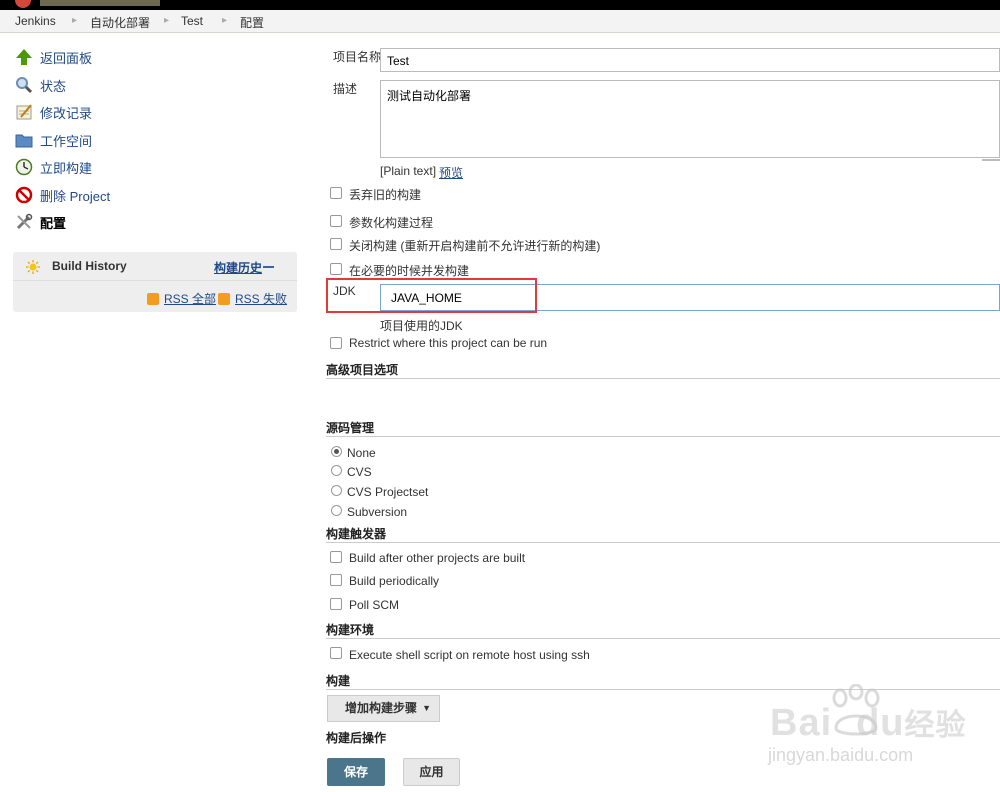 The height and width of the screenshot is (792, 1000). Describe the element at coordinates (421, 326) in the screenshot. I see `jdk-help-text: 项目使用的JDK` at that location.